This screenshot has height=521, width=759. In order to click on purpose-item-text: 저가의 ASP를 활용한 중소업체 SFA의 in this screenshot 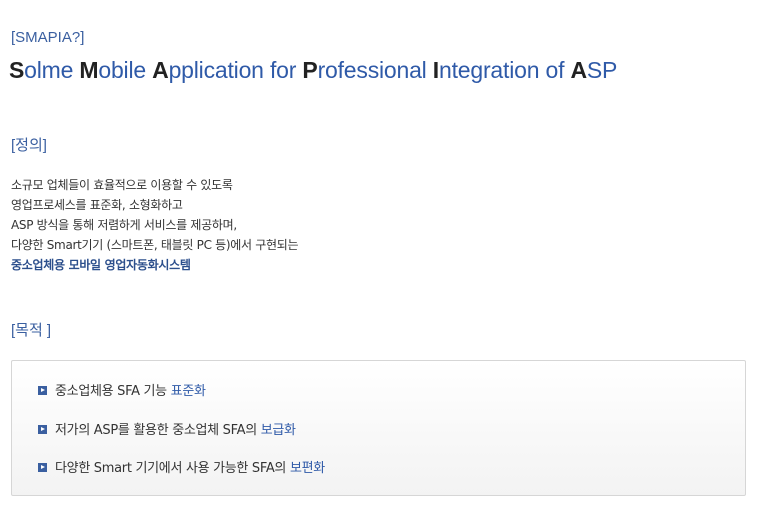, I will do `click(158, 430)`.